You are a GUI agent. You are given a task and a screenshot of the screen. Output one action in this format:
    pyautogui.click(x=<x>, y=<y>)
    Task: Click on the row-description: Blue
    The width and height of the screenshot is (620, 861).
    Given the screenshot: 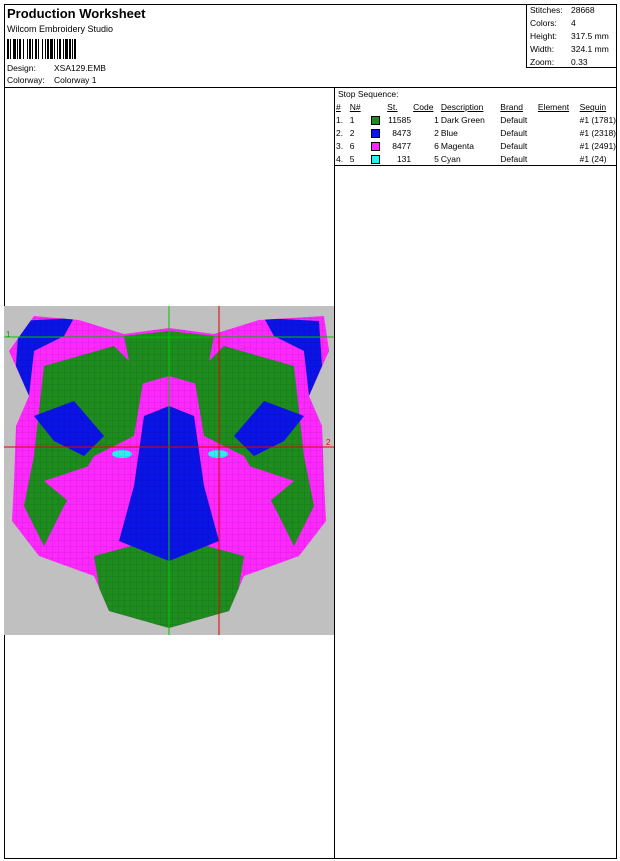 What is the action you would take?
    pyautogui.click(x=449, y=132)
    